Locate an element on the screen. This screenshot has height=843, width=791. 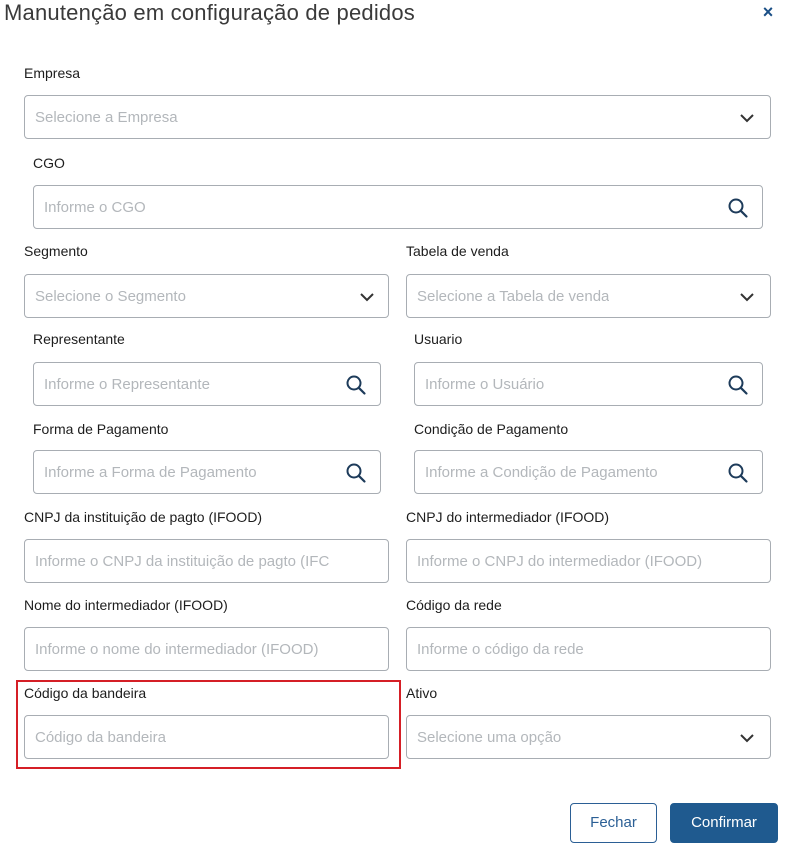
condicao-pagamento-input: Informe a Condição de Pagamento is located at coordinates (588, 472).